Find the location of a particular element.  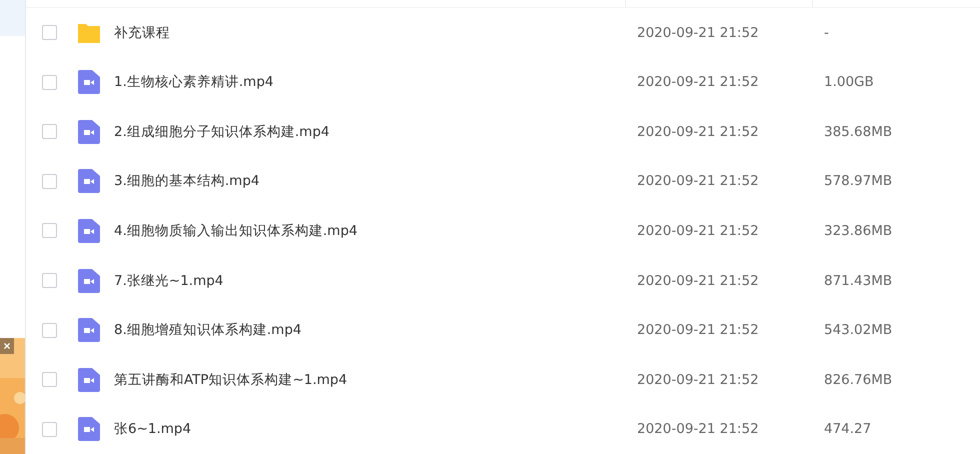

file-name: 8.细胞增殖知识体系构建.mp4 is located at coordinates (208, 330).